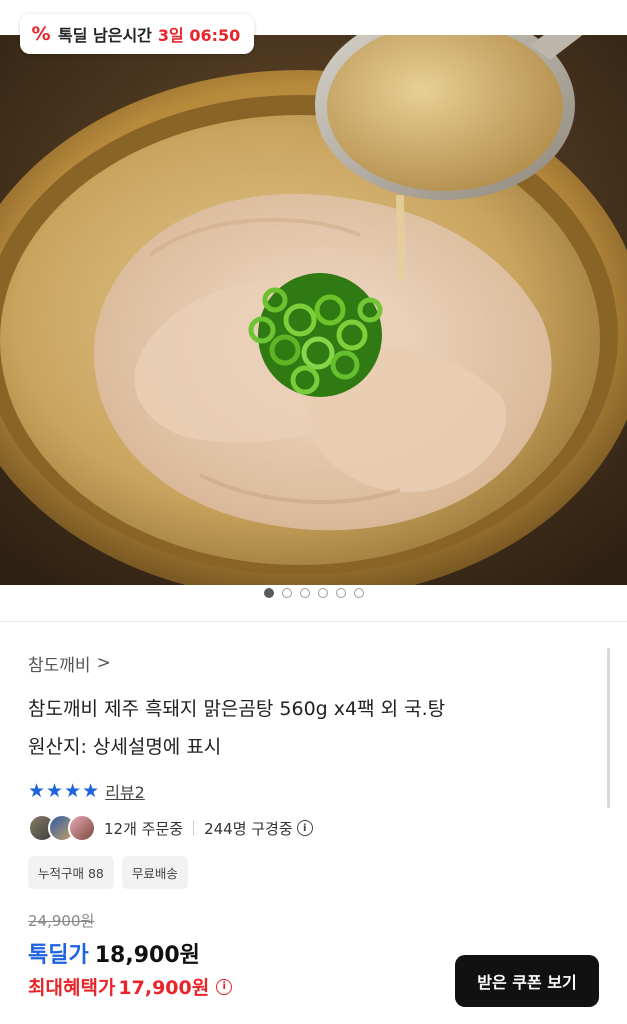 The width and height of the screenshot is (627, 1024). Describe the element at coordinates (313, 872) in the screenshot. I see `product-chips: 누적구매 88 무료배송` at that location.